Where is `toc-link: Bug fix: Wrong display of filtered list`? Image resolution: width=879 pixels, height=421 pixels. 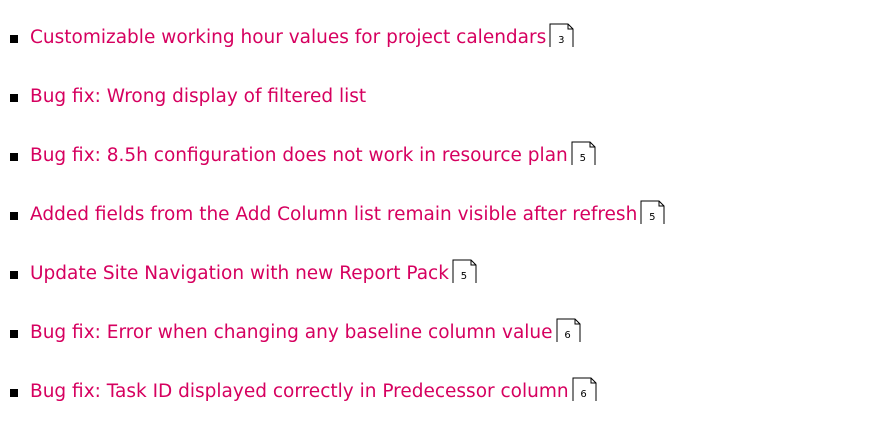 toc-link: Bug fix: Wrong display of filtered list is located at coordinates (198, 97).